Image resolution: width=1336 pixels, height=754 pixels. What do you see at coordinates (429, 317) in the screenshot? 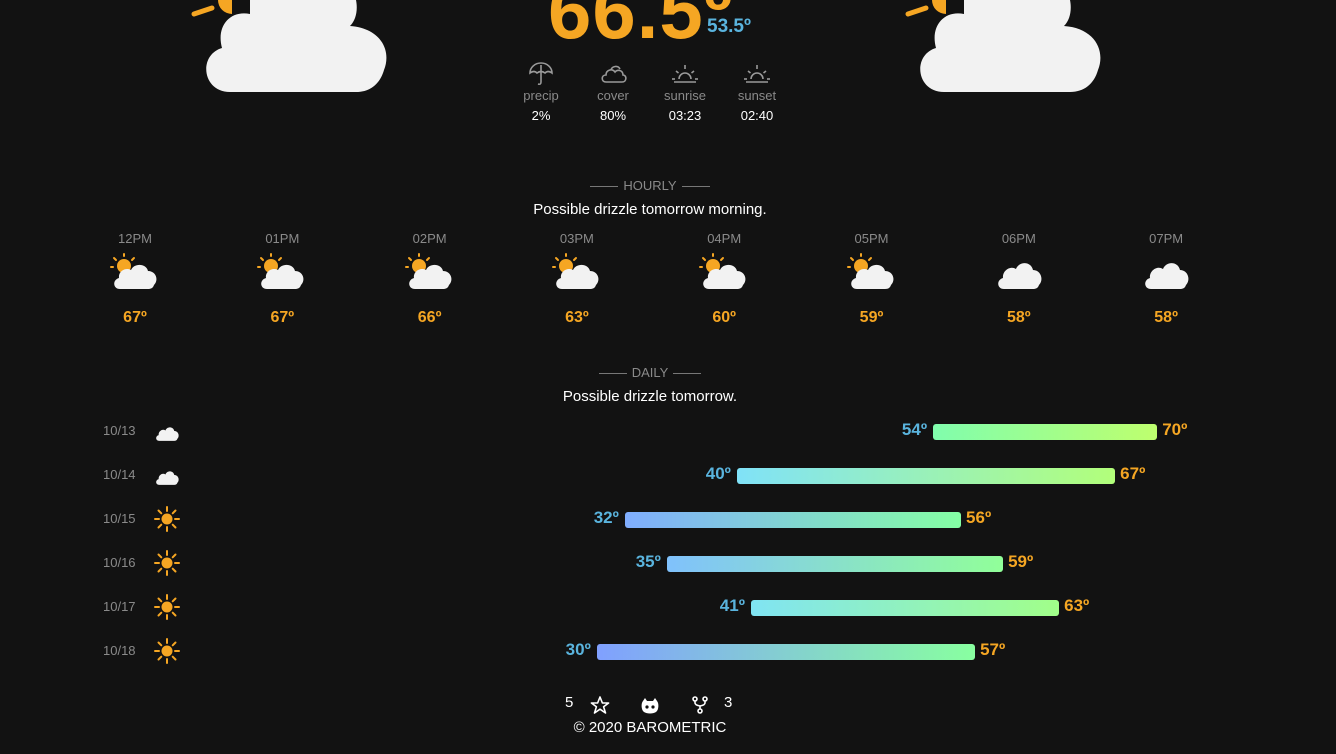
I see `hourly-temperature: 66º` at bounding box center [429, 317].